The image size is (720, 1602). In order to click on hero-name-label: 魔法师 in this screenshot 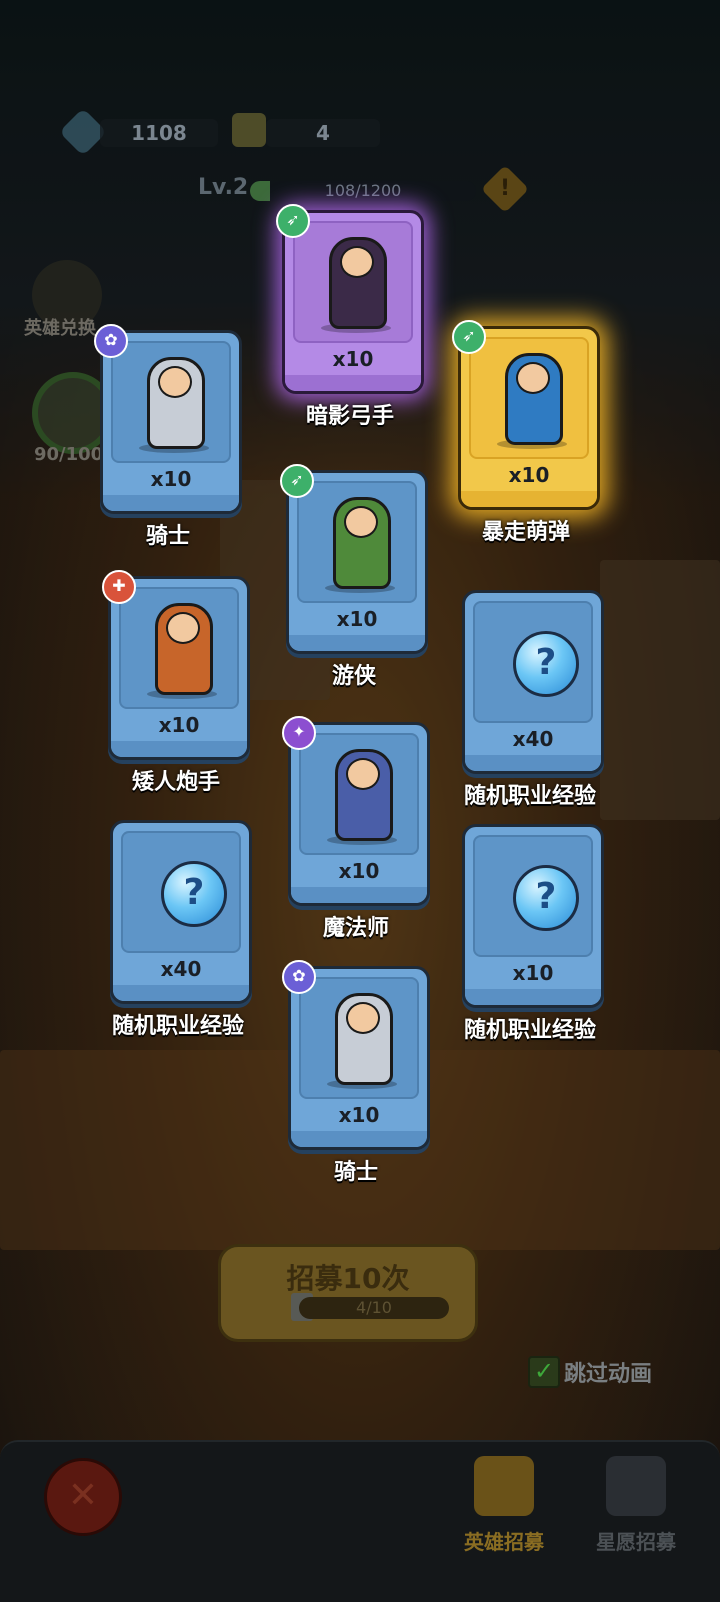, I will do `click(355, 928)`.